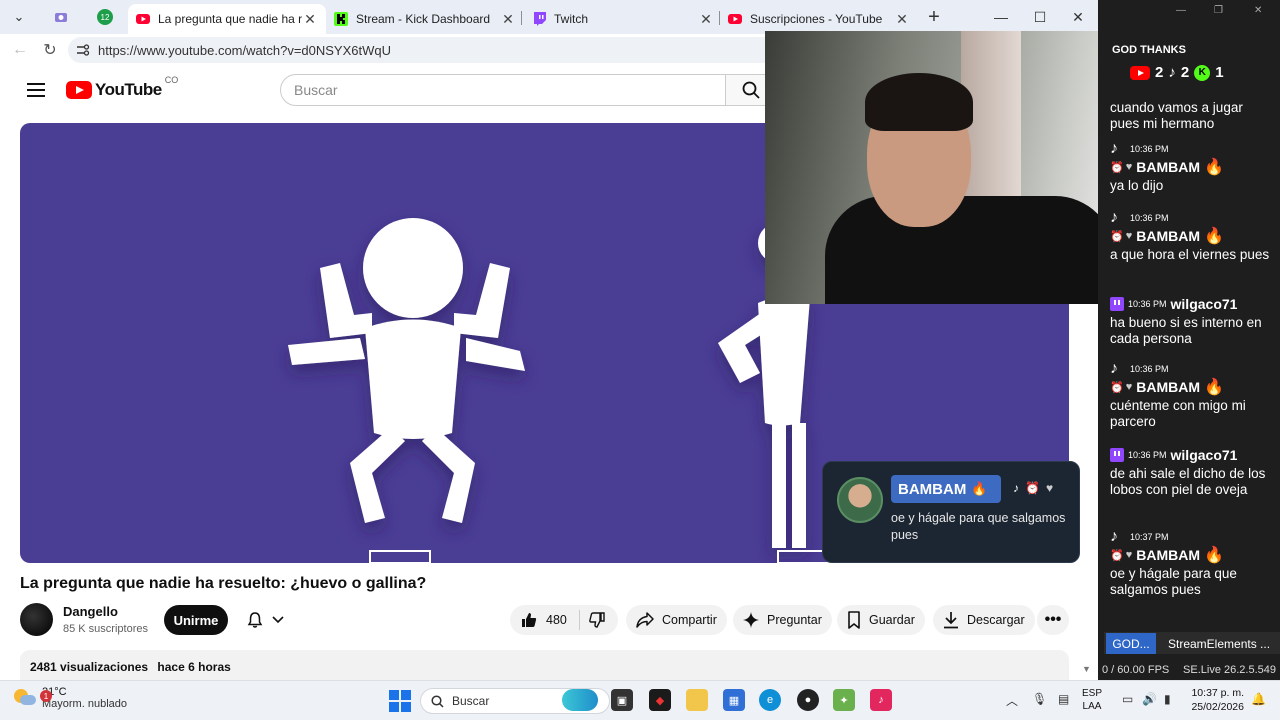 The width and height of the screenshot is (1280, 720). I want to click on chat-app-icon: ✦, so click(844, 700).